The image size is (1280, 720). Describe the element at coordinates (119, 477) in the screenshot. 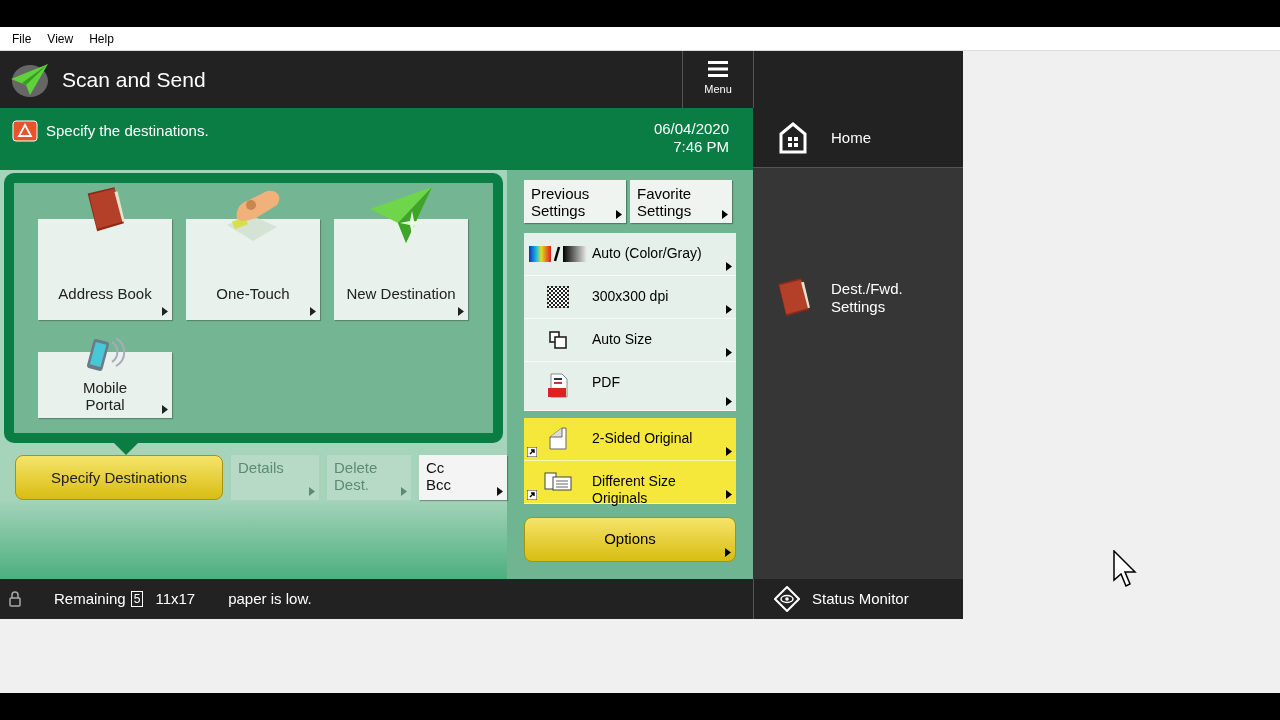

I see `specify-destinations-button: Specify Destinations` at that location.